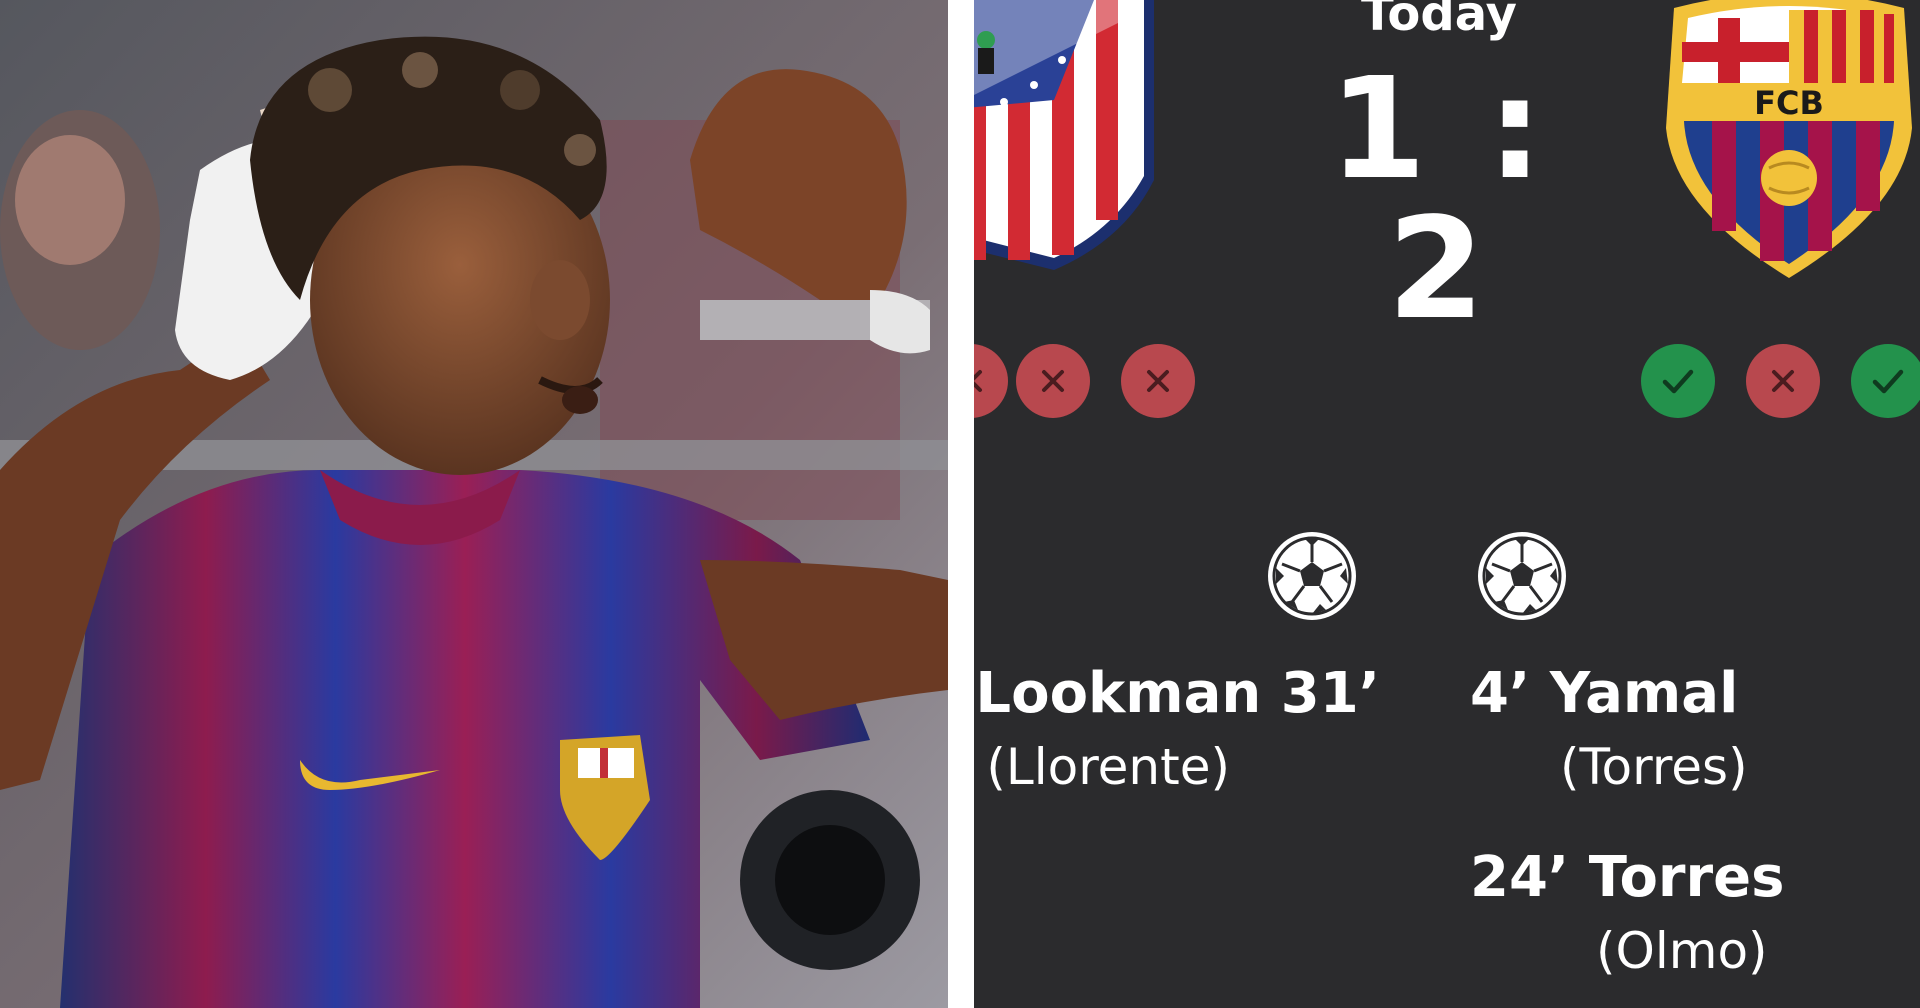 The height and width of the screenshot is (1008, 1920). I want to click on home-goal-scorer: Lookman 31’, so click(1177, 693).